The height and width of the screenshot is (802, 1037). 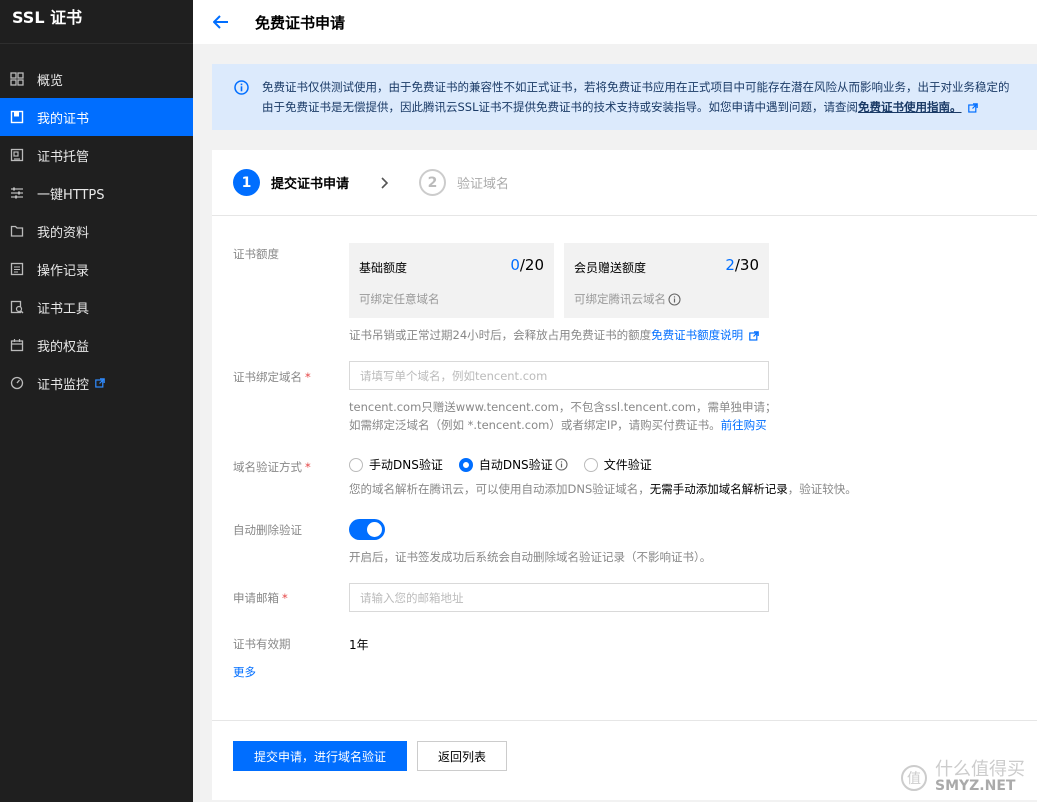 What do you see at coordinates (399, 299) in the screenshot?
I see `quota-basic-sub: 可绑定任意域名` at bounding box center [399, 299].